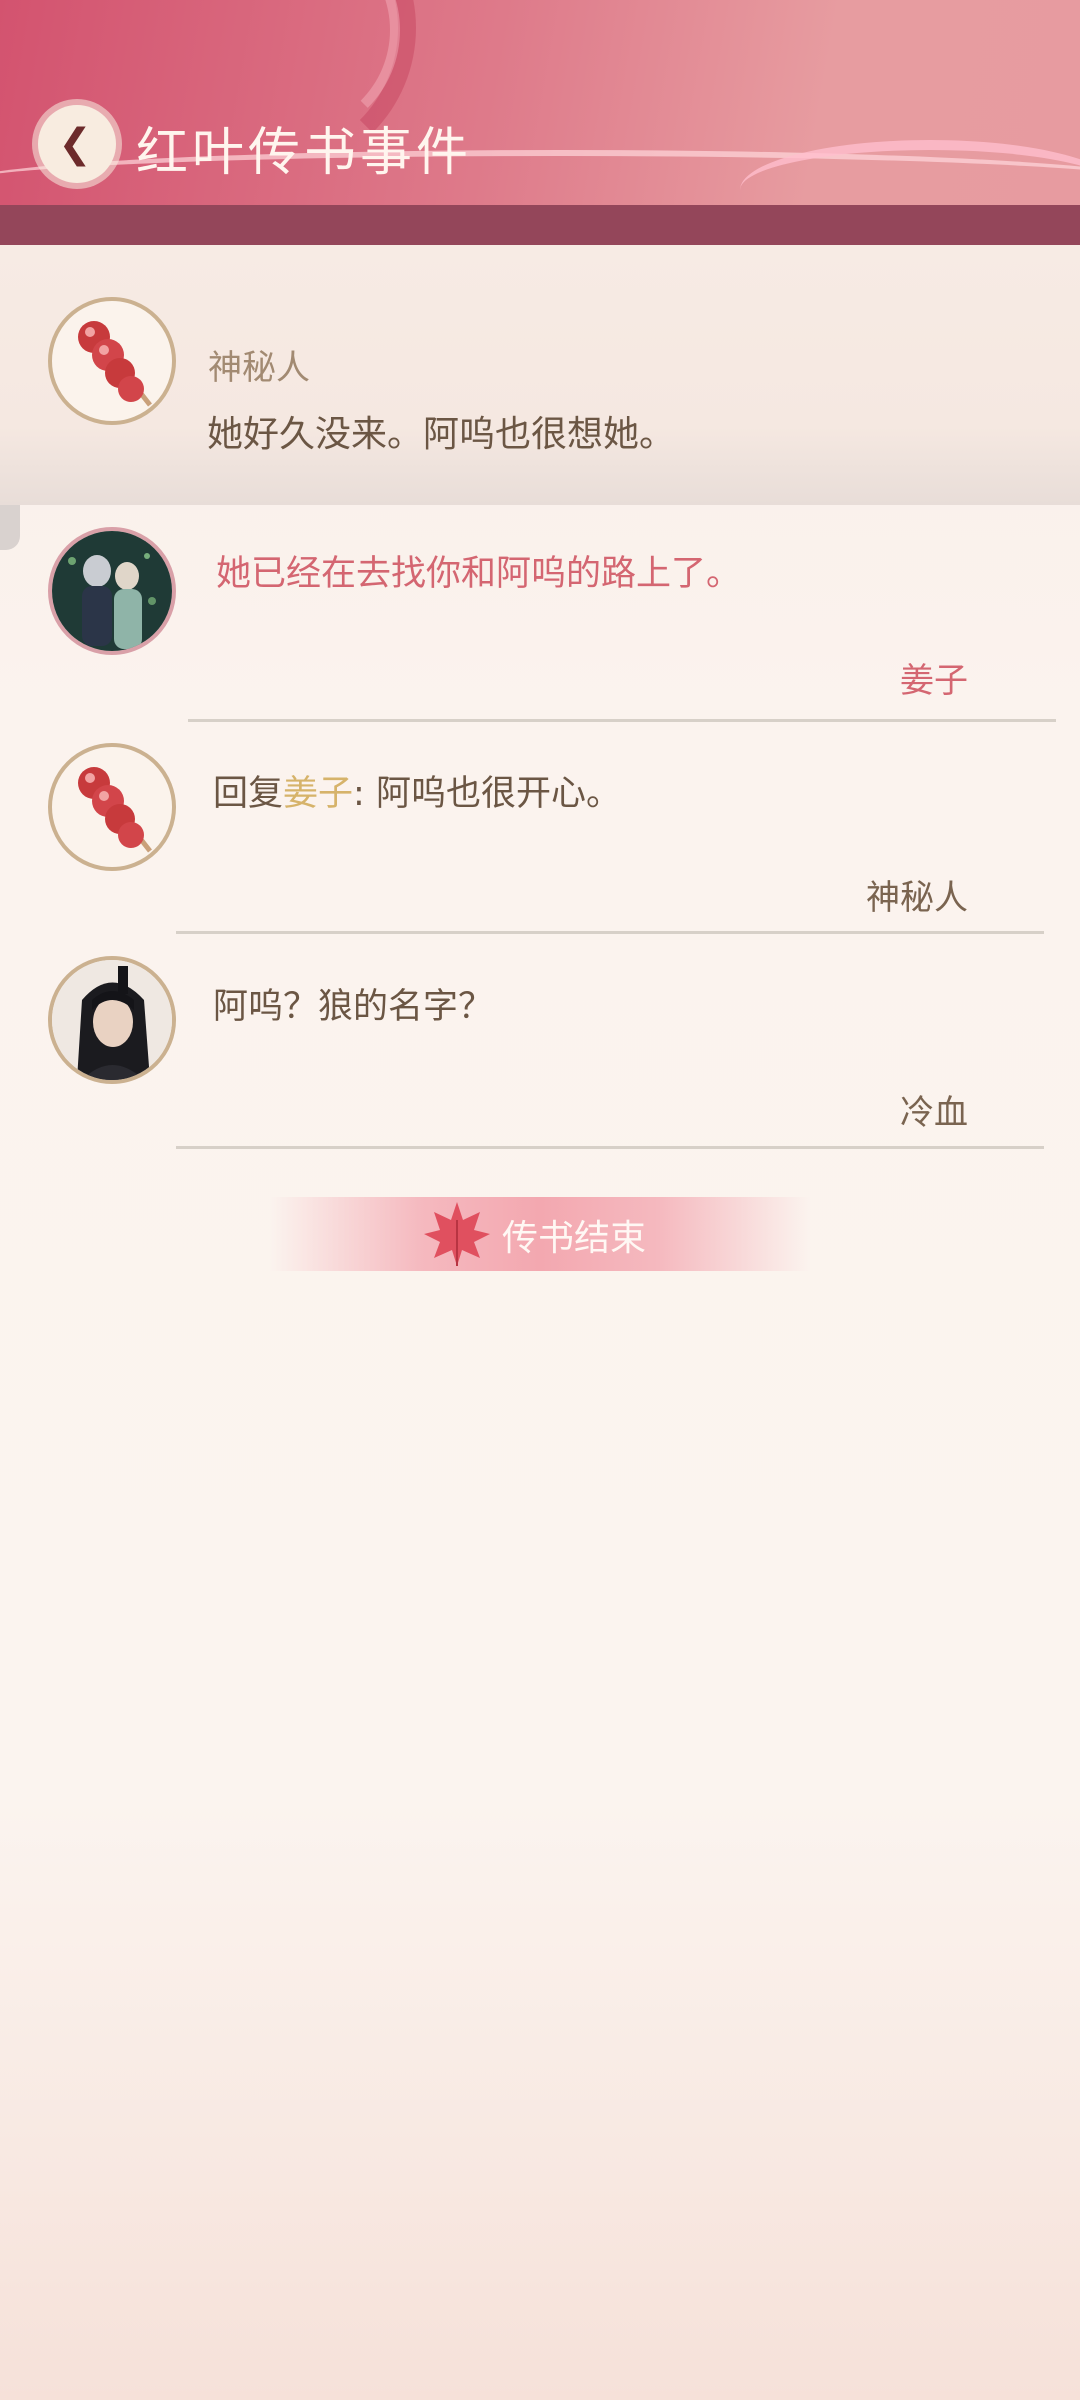 The width and height of the screenshot is (1080, 2400). I want to click on comment-text: 阿呜？狼的名字？, so click(353, 1007).